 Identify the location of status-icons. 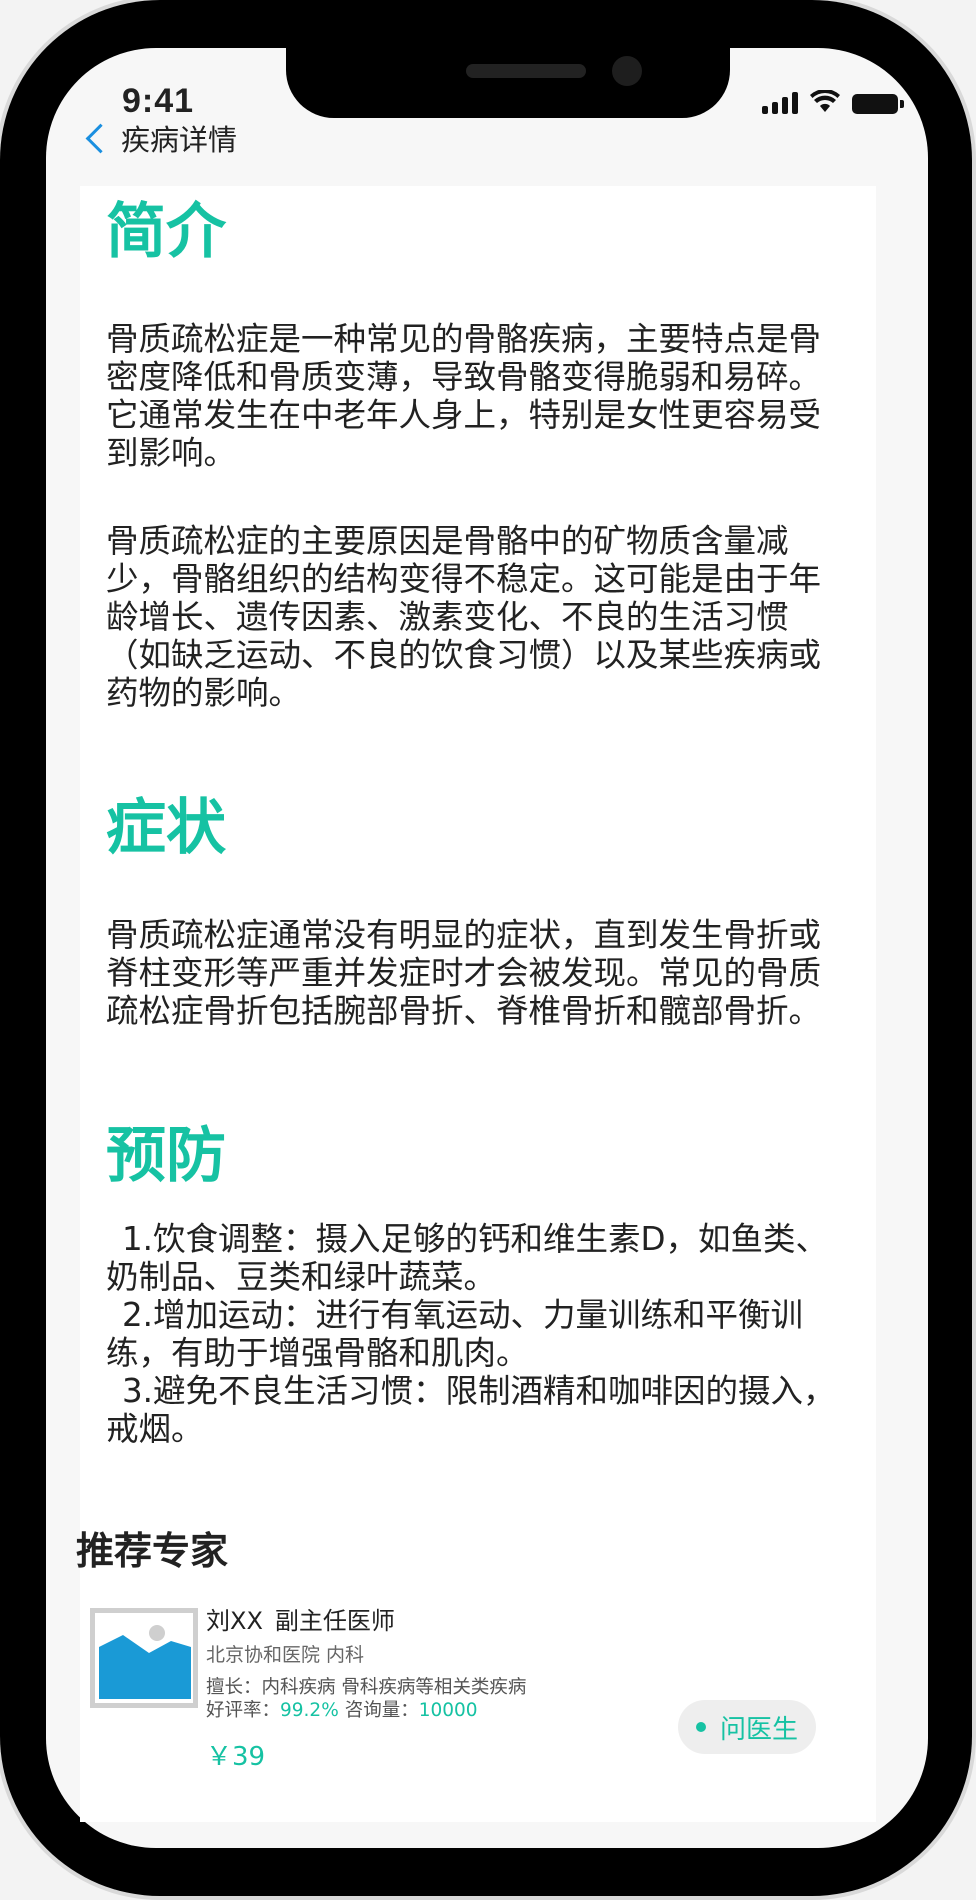
(833, 101).